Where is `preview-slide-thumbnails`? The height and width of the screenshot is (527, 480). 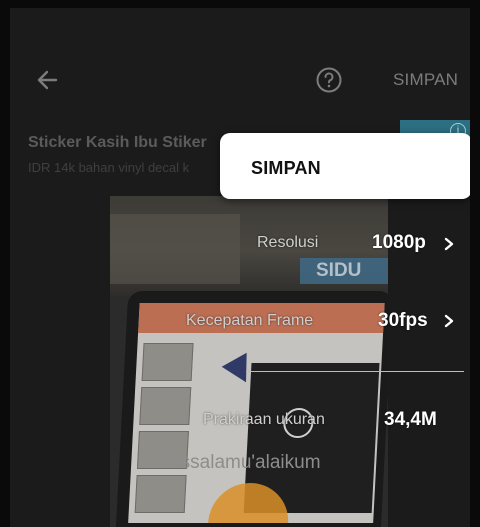 preview-slide-thumbnails is located at coordinates (164, 433).